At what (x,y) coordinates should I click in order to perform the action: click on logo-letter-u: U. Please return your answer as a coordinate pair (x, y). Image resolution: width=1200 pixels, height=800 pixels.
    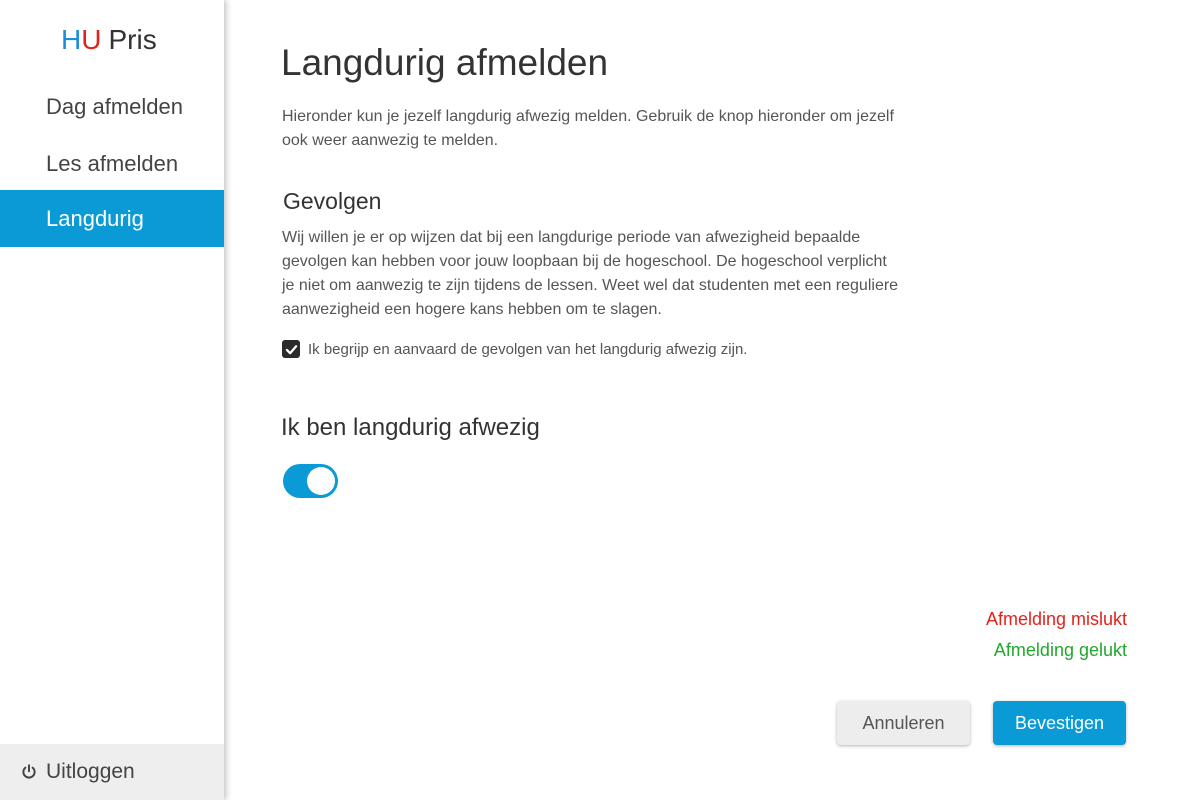
    Looking at the image, I should click on (91, 39).